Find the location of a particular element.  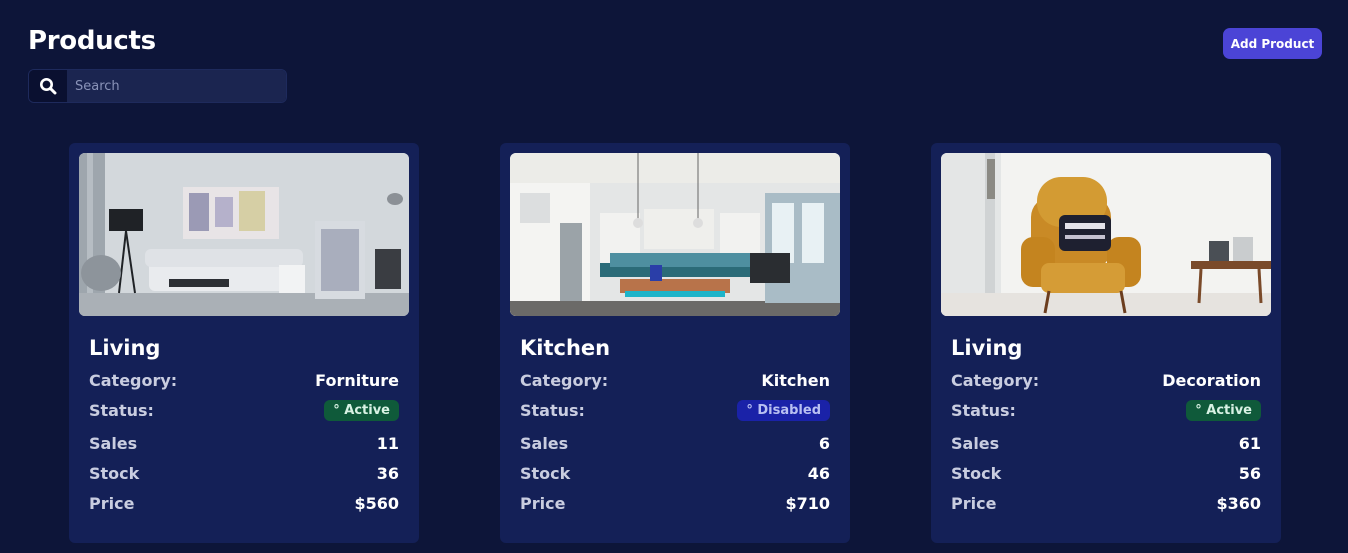

category-row: Category: Decoration is located at coordinates (1106, 380).